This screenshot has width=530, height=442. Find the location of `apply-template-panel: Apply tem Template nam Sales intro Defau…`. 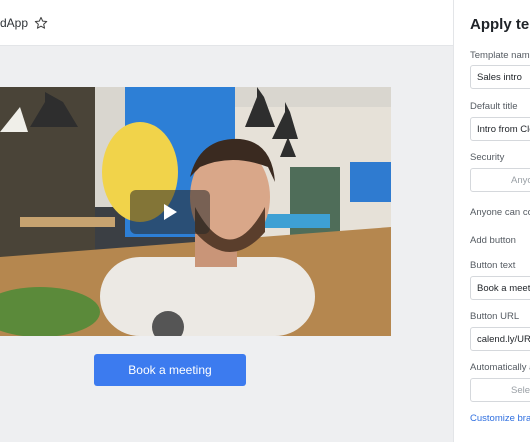

apply-template-panel: Apply tem Template nam Sales intro Defau… is located at coordinates (491, 221).